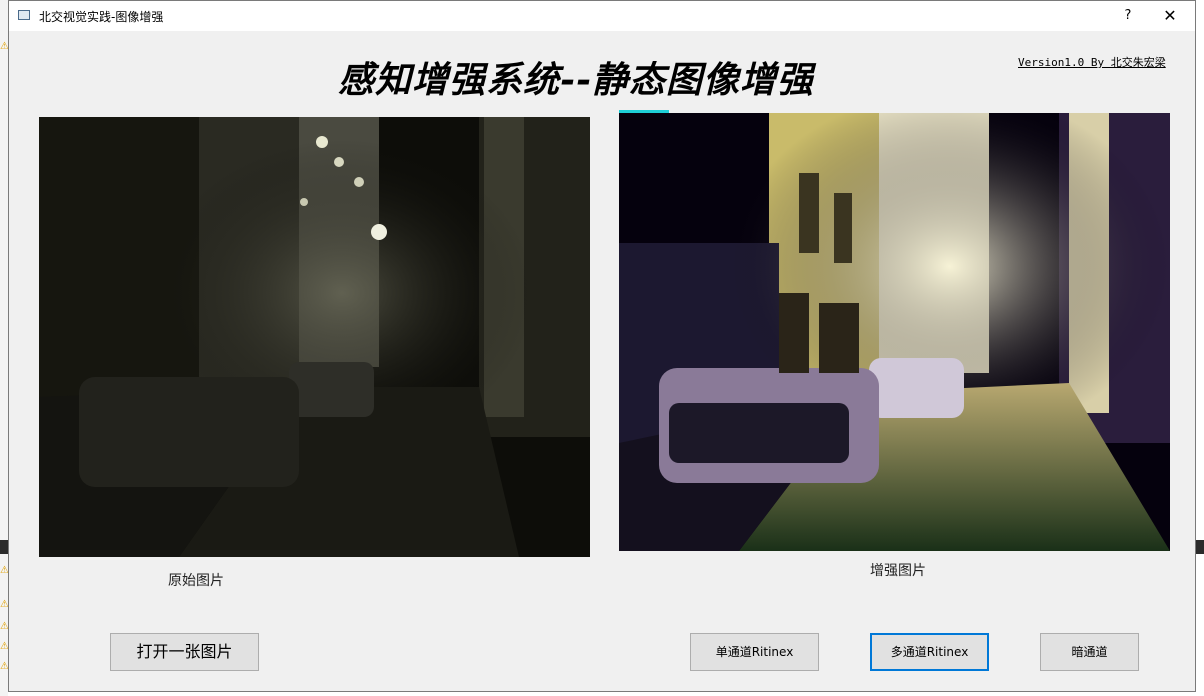  What do you see at coordinates (1128, 16) in the screenshot?
I see `help-button: ?` at bounding box center [1128, 16].